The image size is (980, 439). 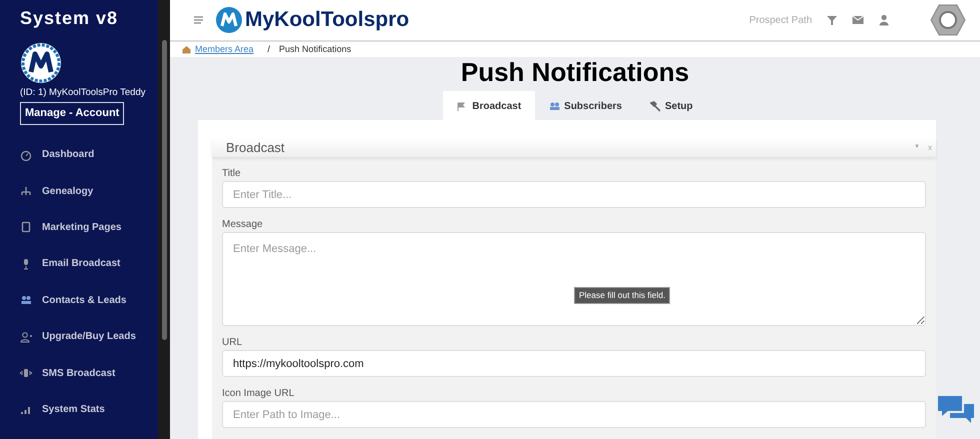 What do you see at coordinates (186, 49) in the screenshot?
I see `home-icon` at bounding box center [186, 49].